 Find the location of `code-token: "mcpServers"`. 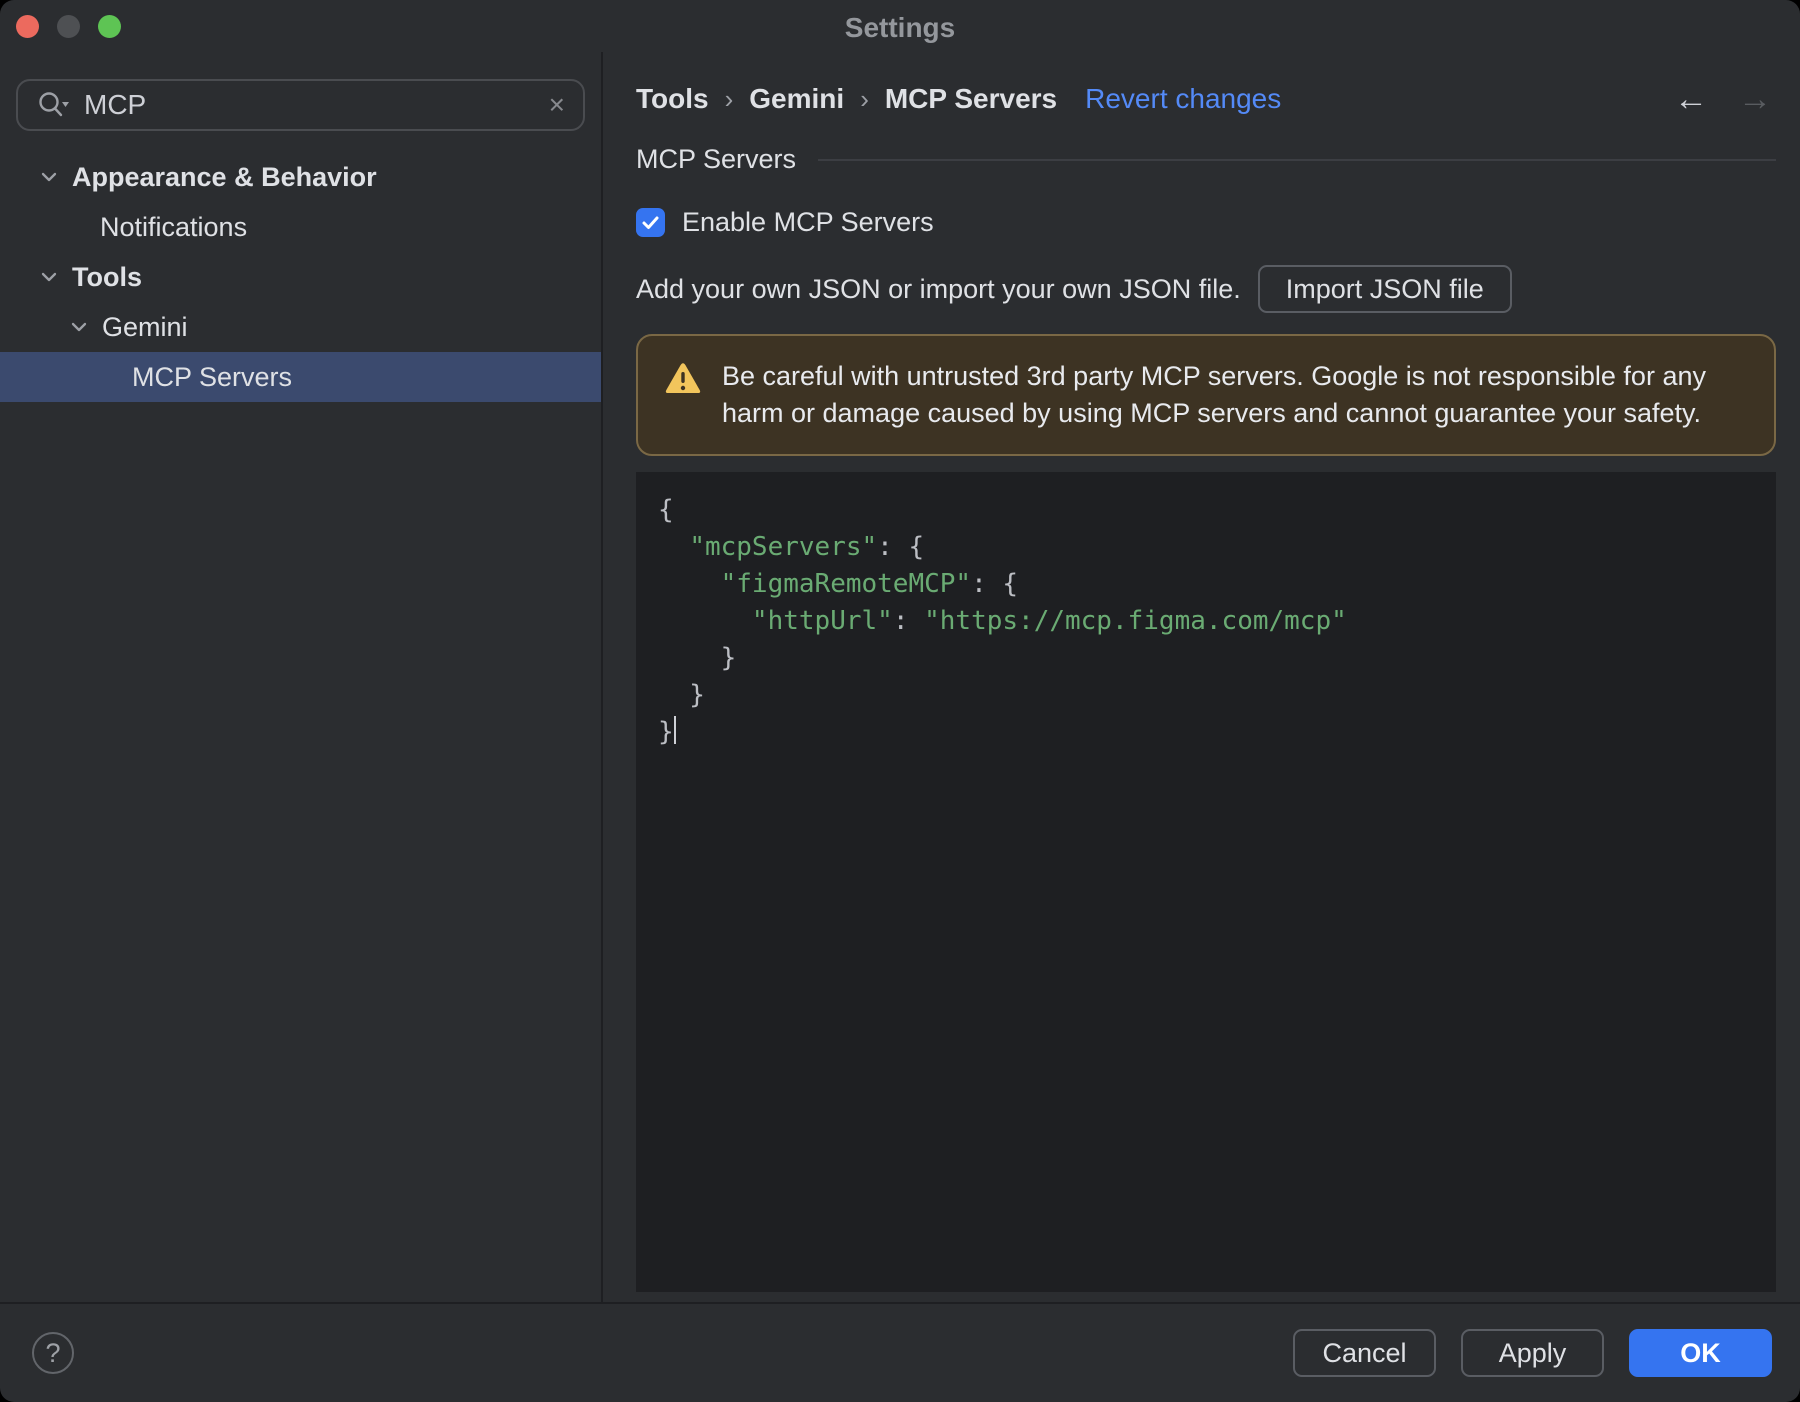

code-token: "mcpServers" is located at coordinates (783, 547).